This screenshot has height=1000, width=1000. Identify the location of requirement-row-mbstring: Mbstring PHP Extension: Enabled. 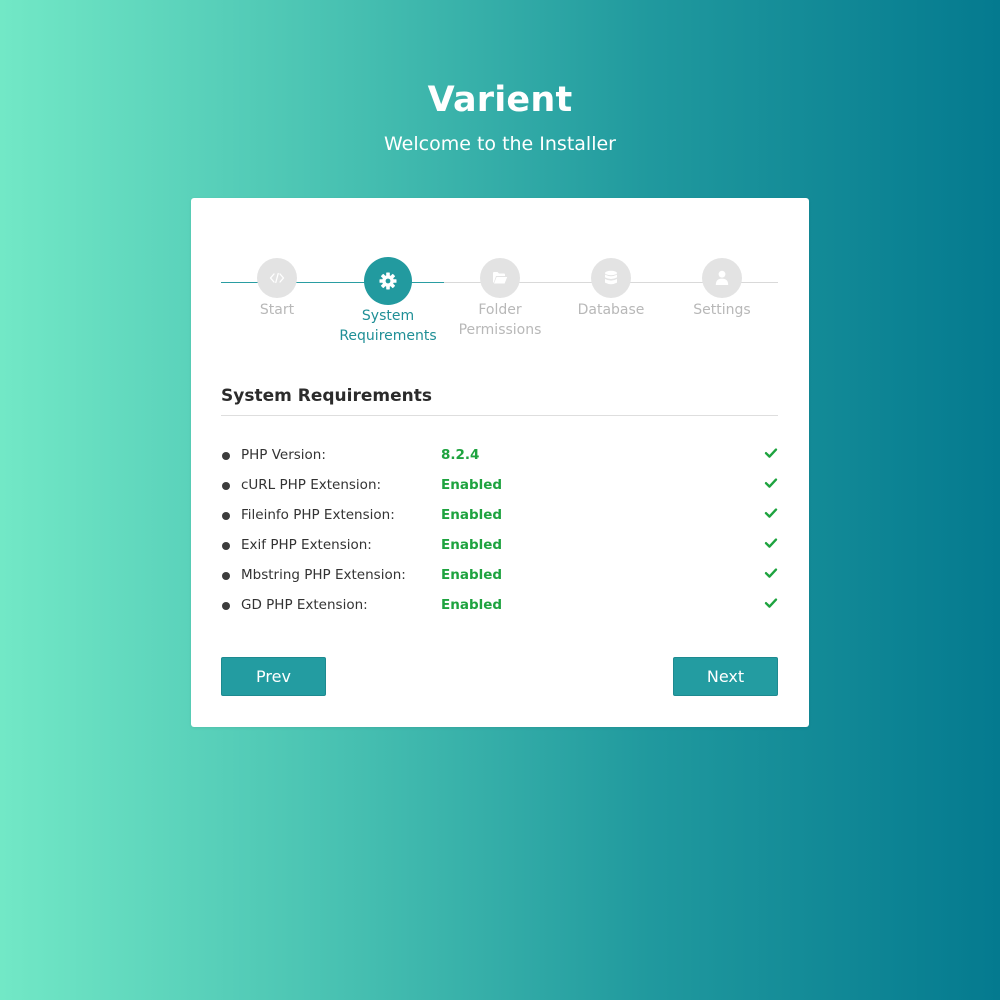
(499, 578).